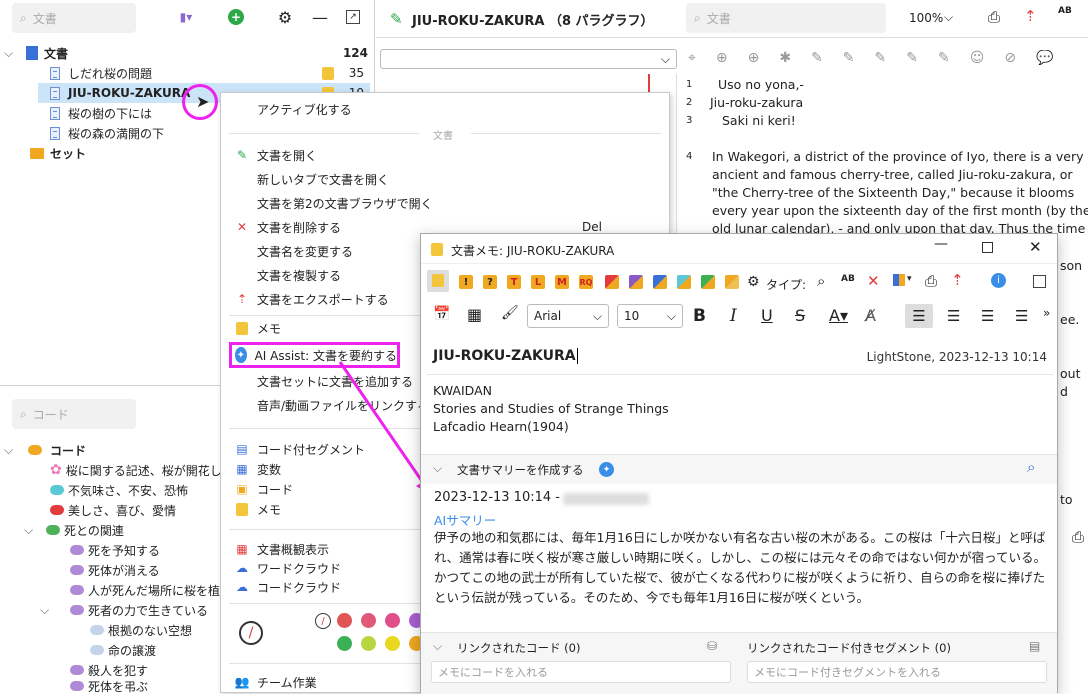 The image size is (1088, 694). What do you see at coordinates (987, 247) in the screenshot?
I see `maximize-icon` at bounding box center [987, 247].